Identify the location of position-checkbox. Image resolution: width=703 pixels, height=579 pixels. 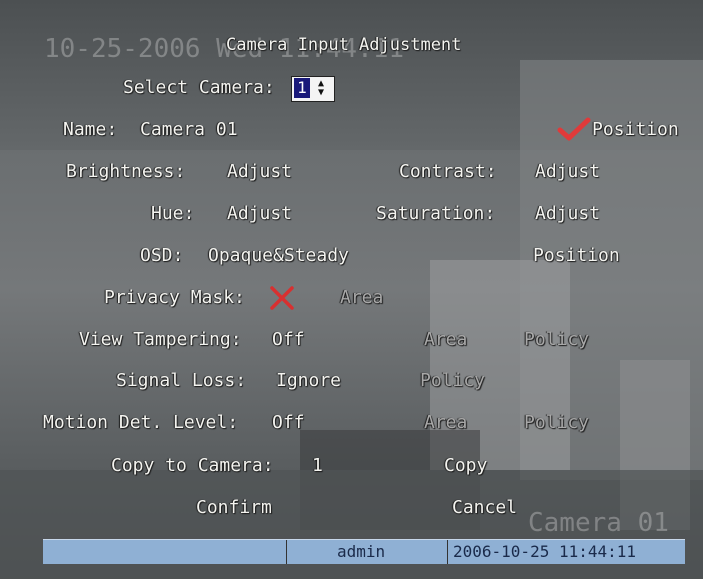
(574, 129).